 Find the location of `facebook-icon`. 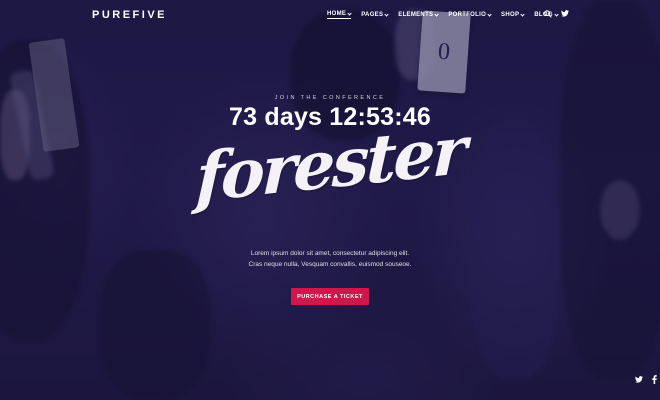

facebook-icon is located at coordinates (654, 379).